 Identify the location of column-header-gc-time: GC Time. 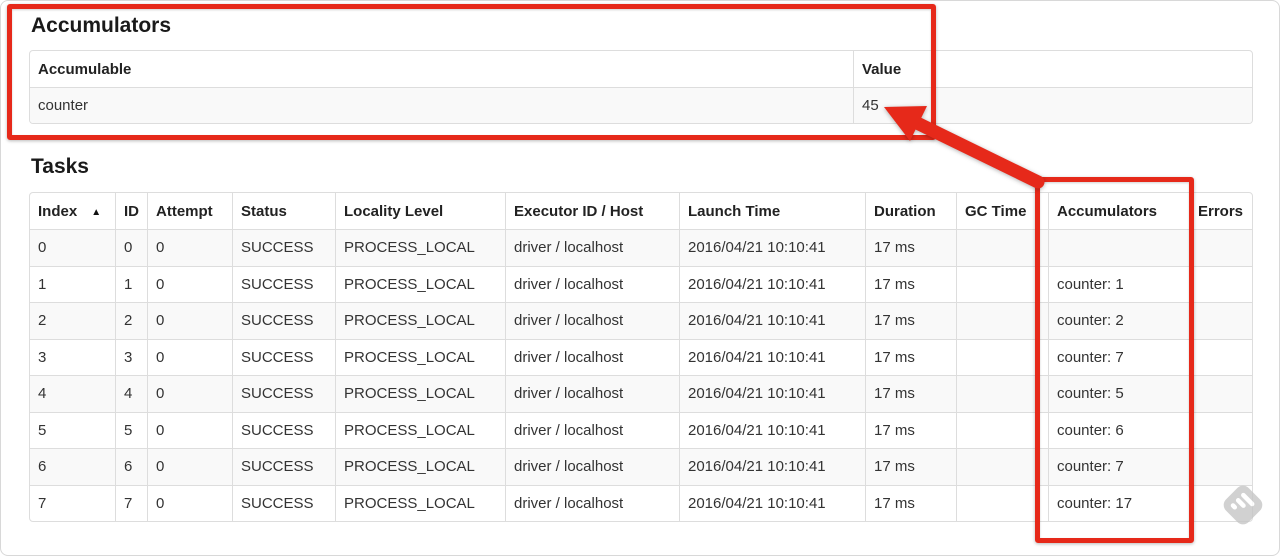
(1002, 211).